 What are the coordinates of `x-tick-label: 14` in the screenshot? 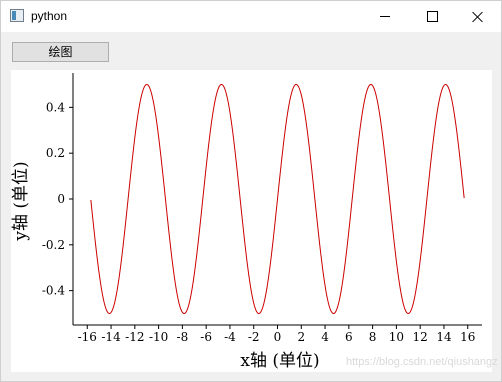 It's located at (444, 337).